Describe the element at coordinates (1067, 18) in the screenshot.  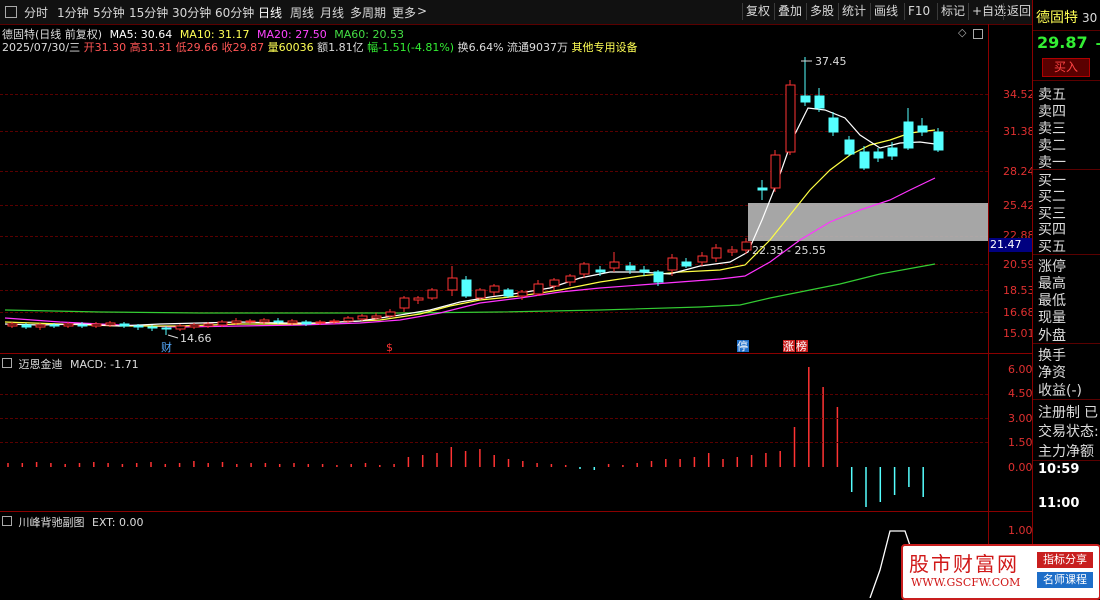
I see `sidebar-stock-name: 德固特 30` at that location.